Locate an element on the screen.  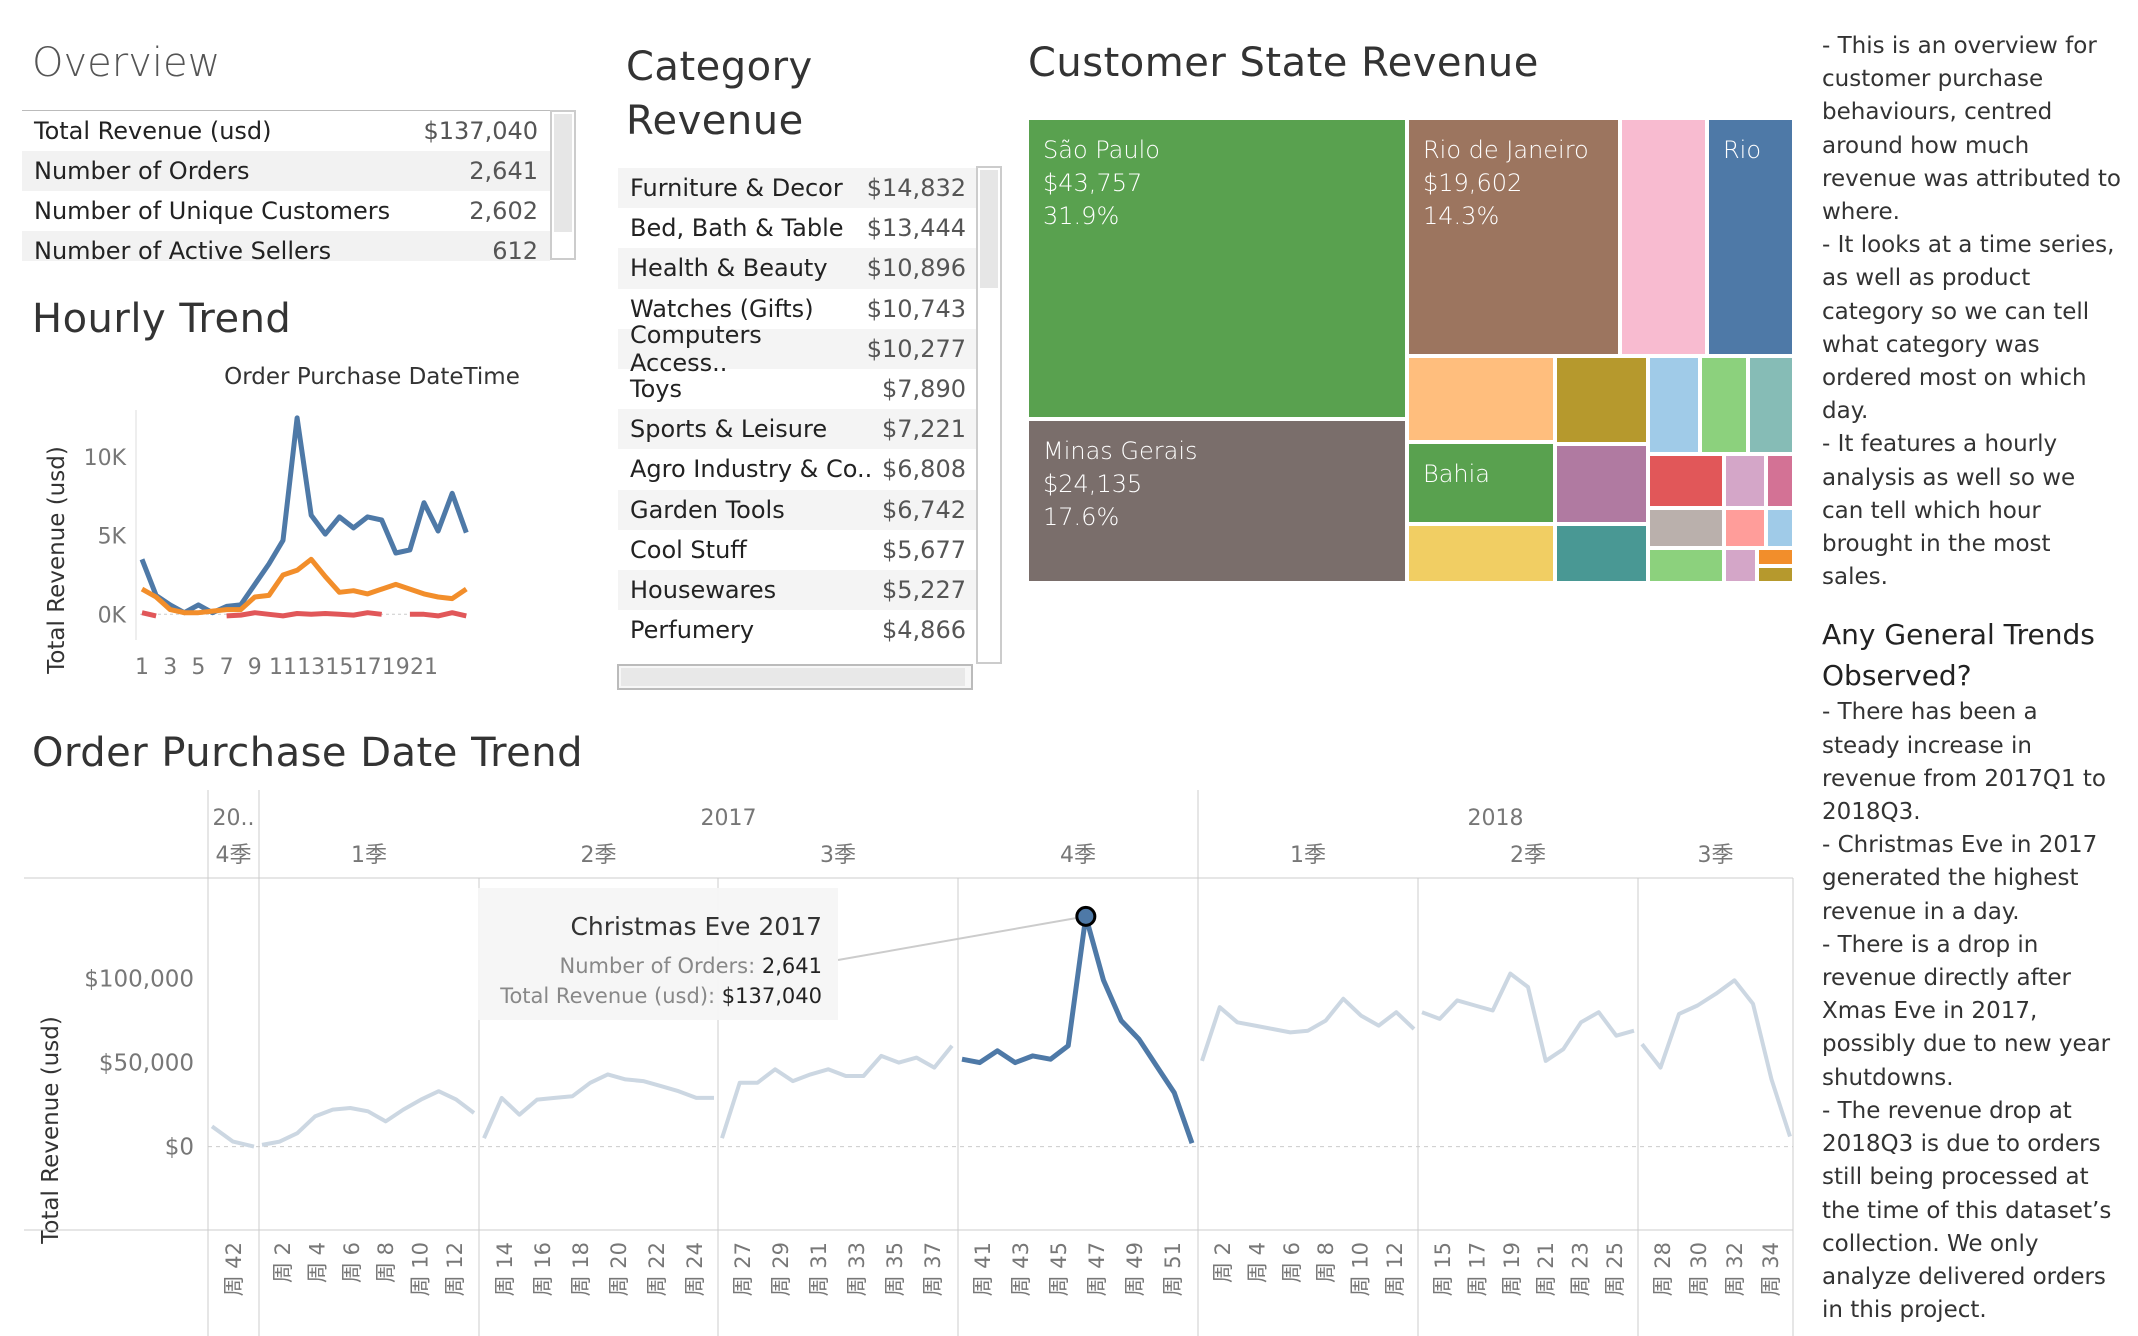
tile-rio: Rio is located at coordinates (1750, 237).